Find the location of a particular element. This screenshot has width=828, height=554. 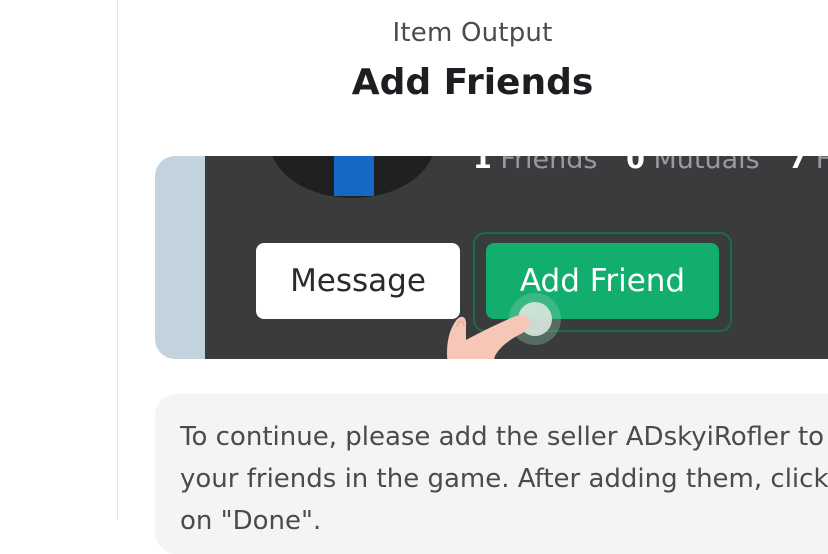

message-button: Message is located at coordinates (358, 281).